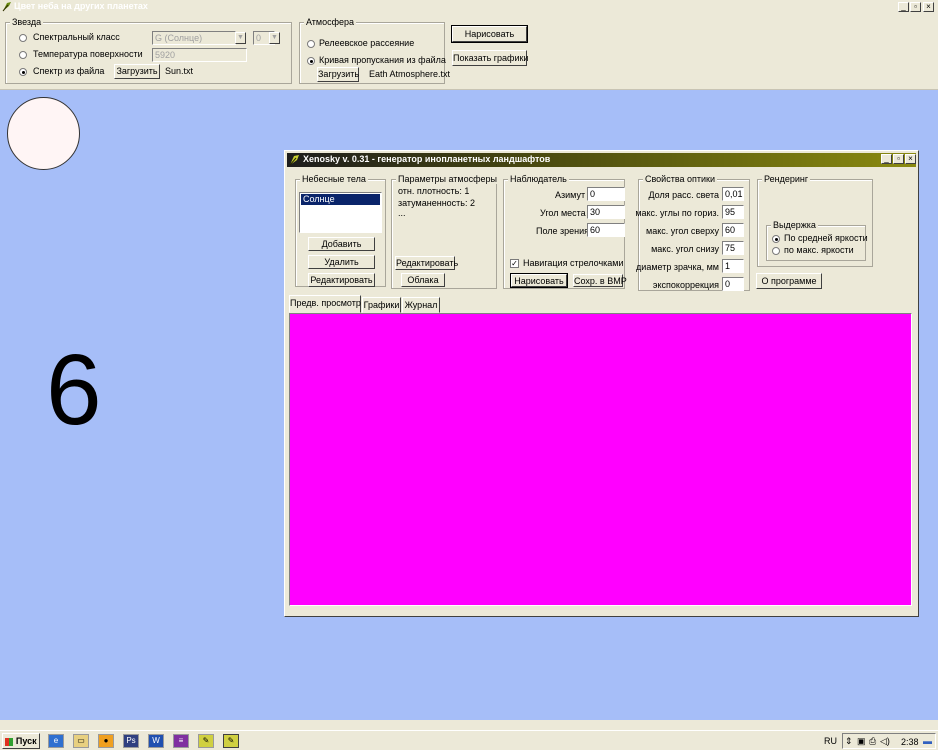  I want to click on star-group-title: Звезда, so click(27, 22).